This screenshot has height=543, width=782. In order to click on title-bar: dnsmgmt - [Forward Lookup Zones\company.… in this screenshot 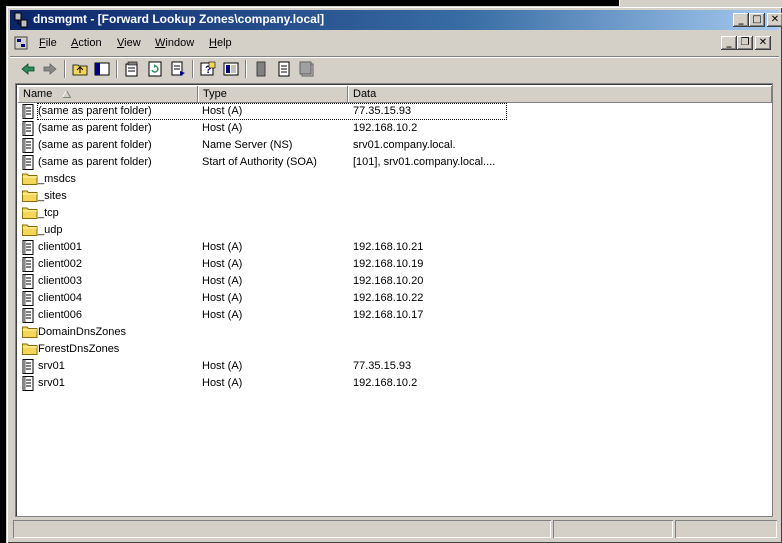, I will do `click(396, 20)`.